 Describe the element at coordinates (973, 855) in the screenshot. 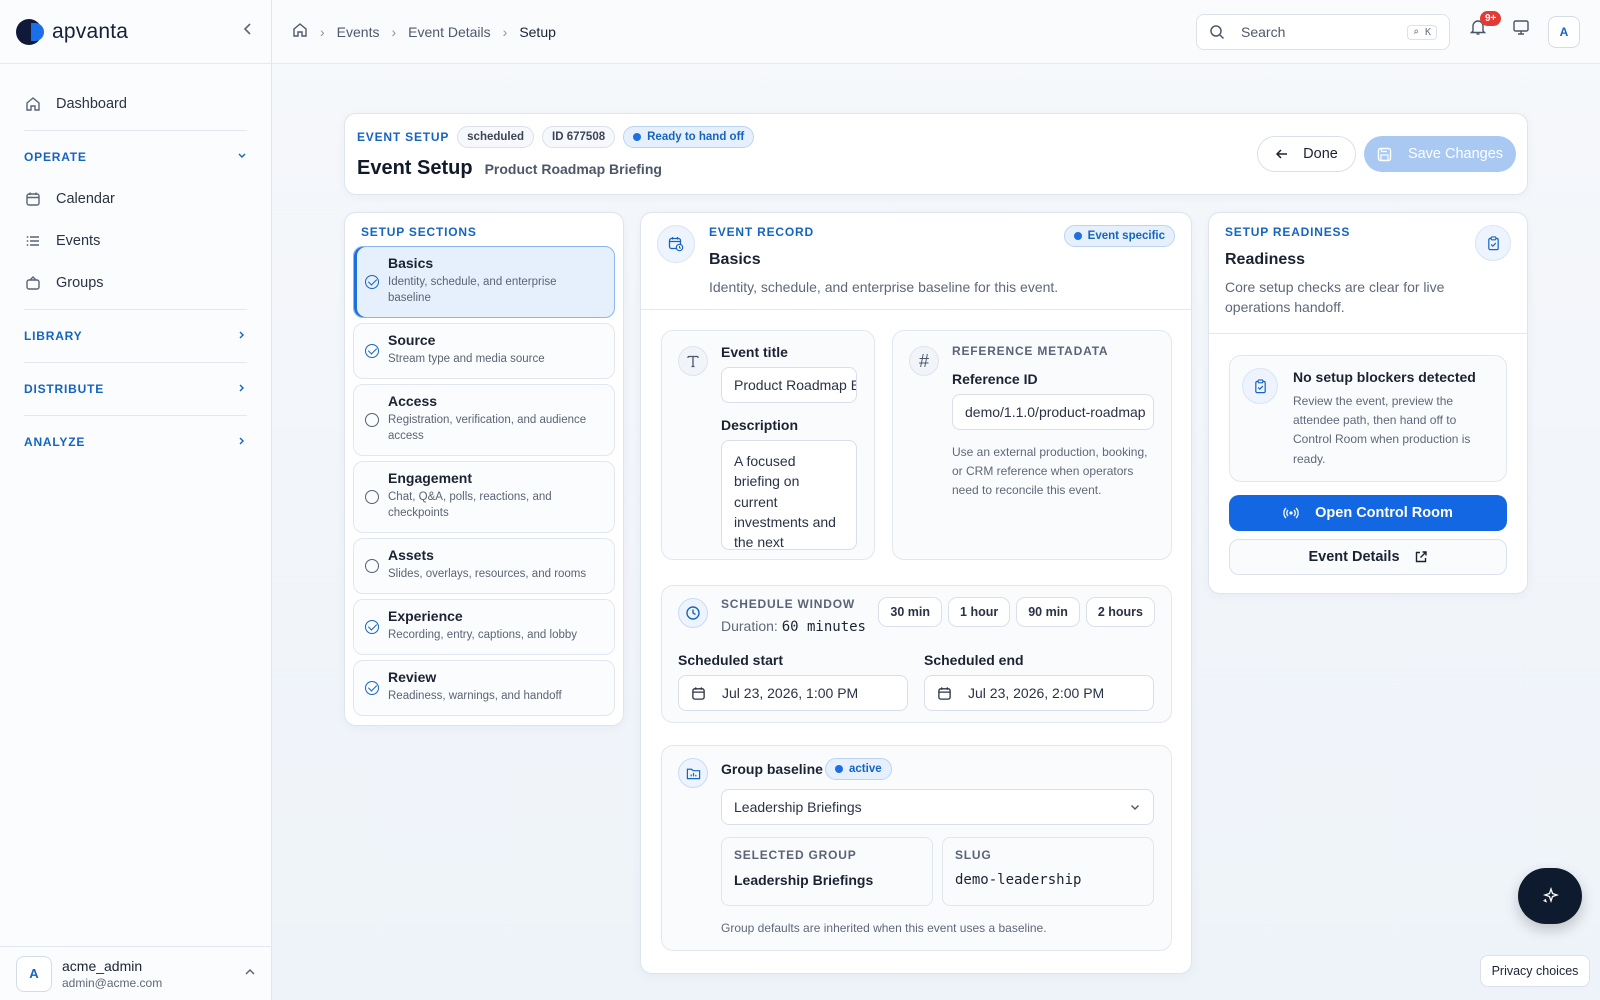

I see `slug-eyebrow: SLUG` at that location.